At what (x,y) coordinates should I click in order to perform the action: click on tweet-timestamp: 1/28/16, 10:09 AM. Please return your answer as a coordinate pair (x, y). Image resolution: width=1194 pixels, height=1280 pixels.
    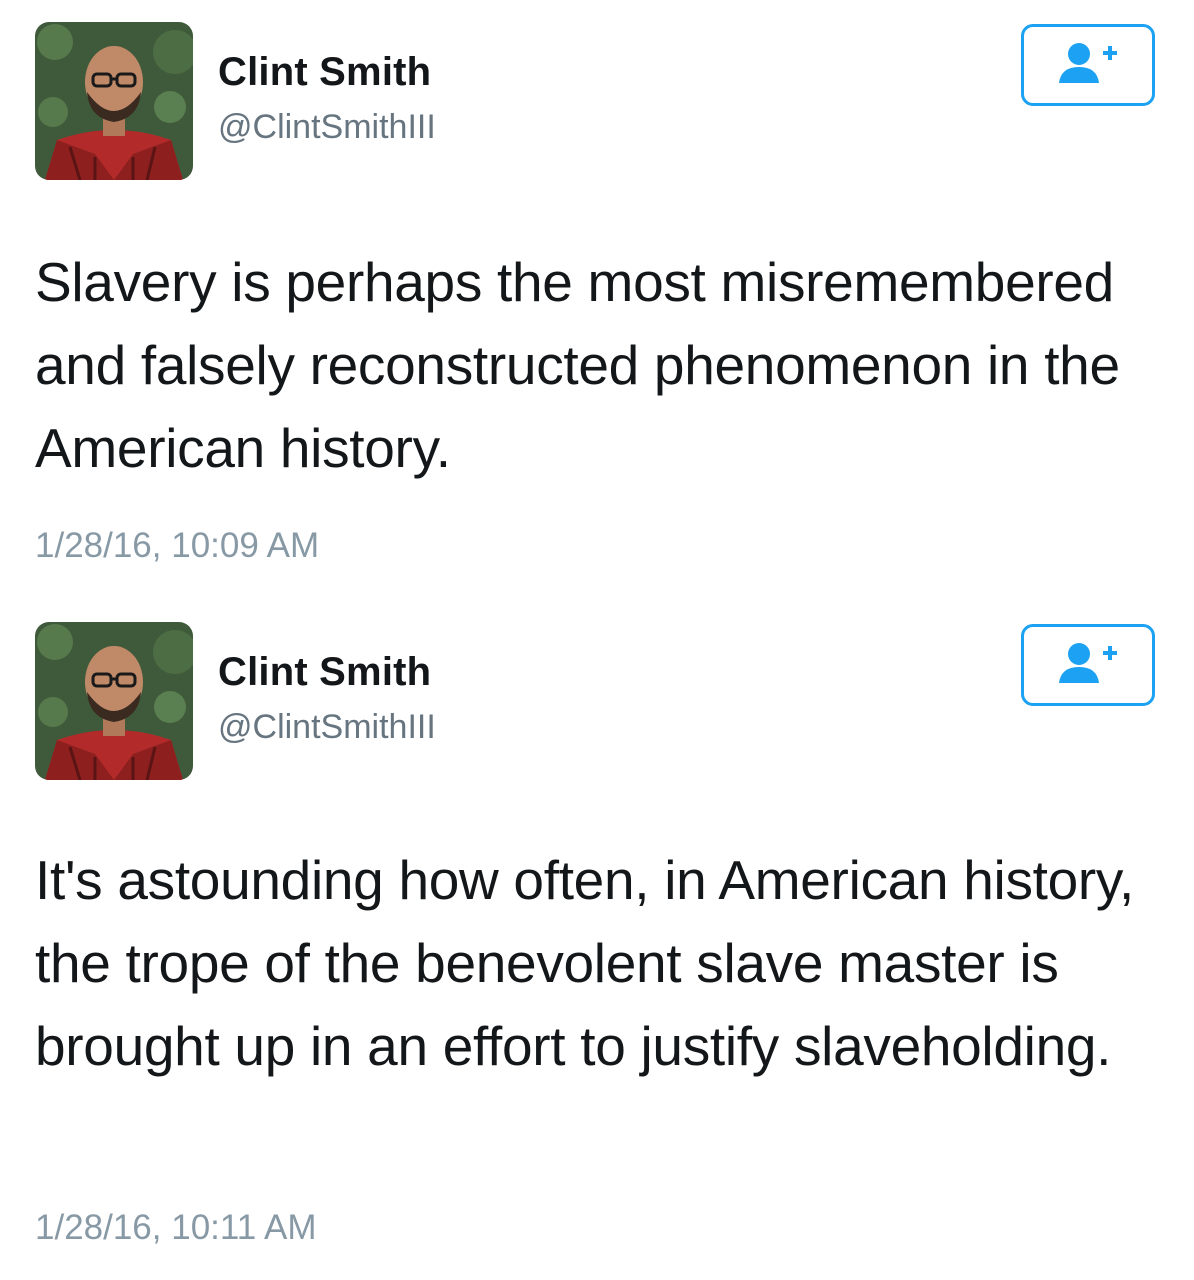
    Looking at the image, I should click on (177, 546).